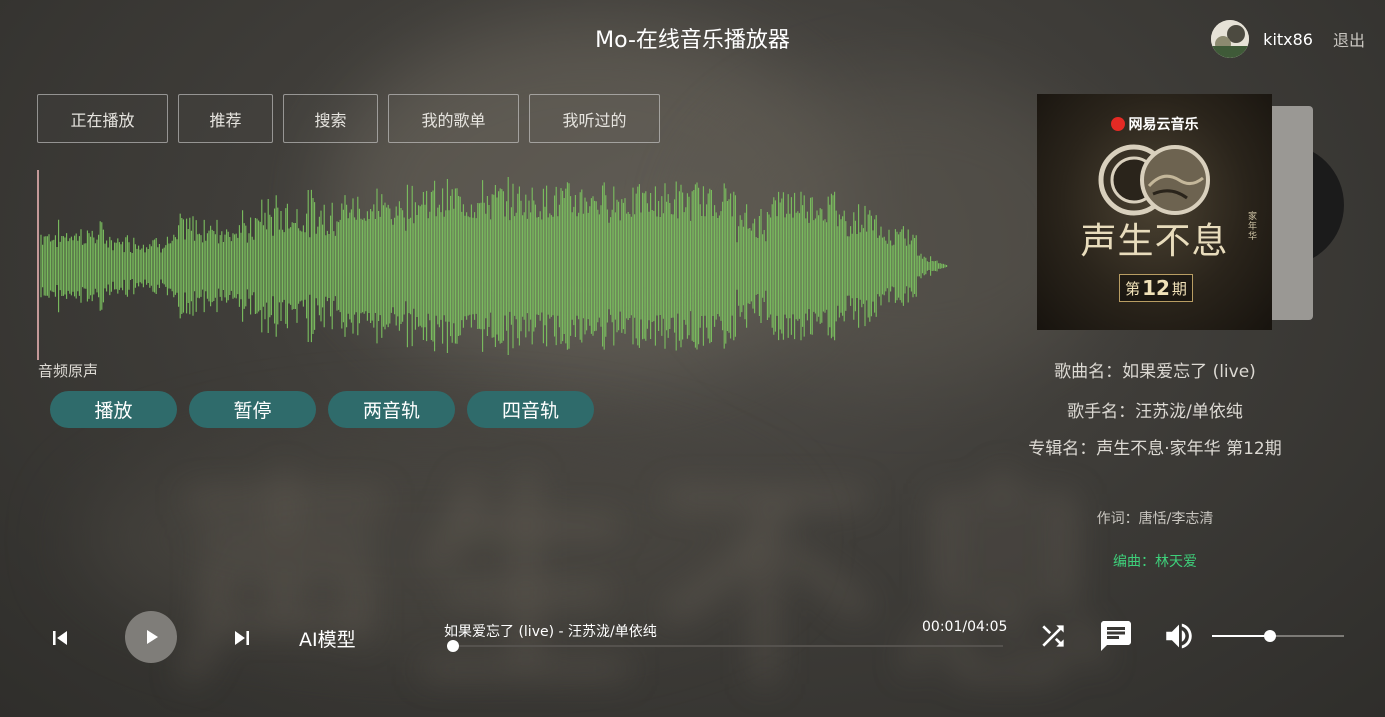 The height and width of the screenshot is (717, 1385). What do you see at coordinates (102, 118) in the screenshot?
I see `tab-now-playing: 正在播放` at bounding box center [102, 118].